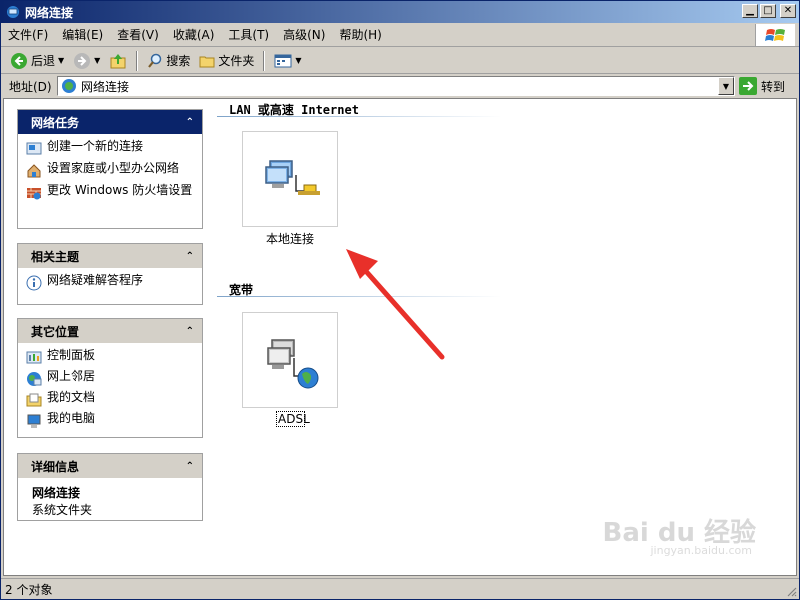 Image resolution: width=800 pixels, height=600 pixels. Describe the element at coordinates (61, 60) in the screenshot. I see `back-dropdown-icon: ▼` at that location.